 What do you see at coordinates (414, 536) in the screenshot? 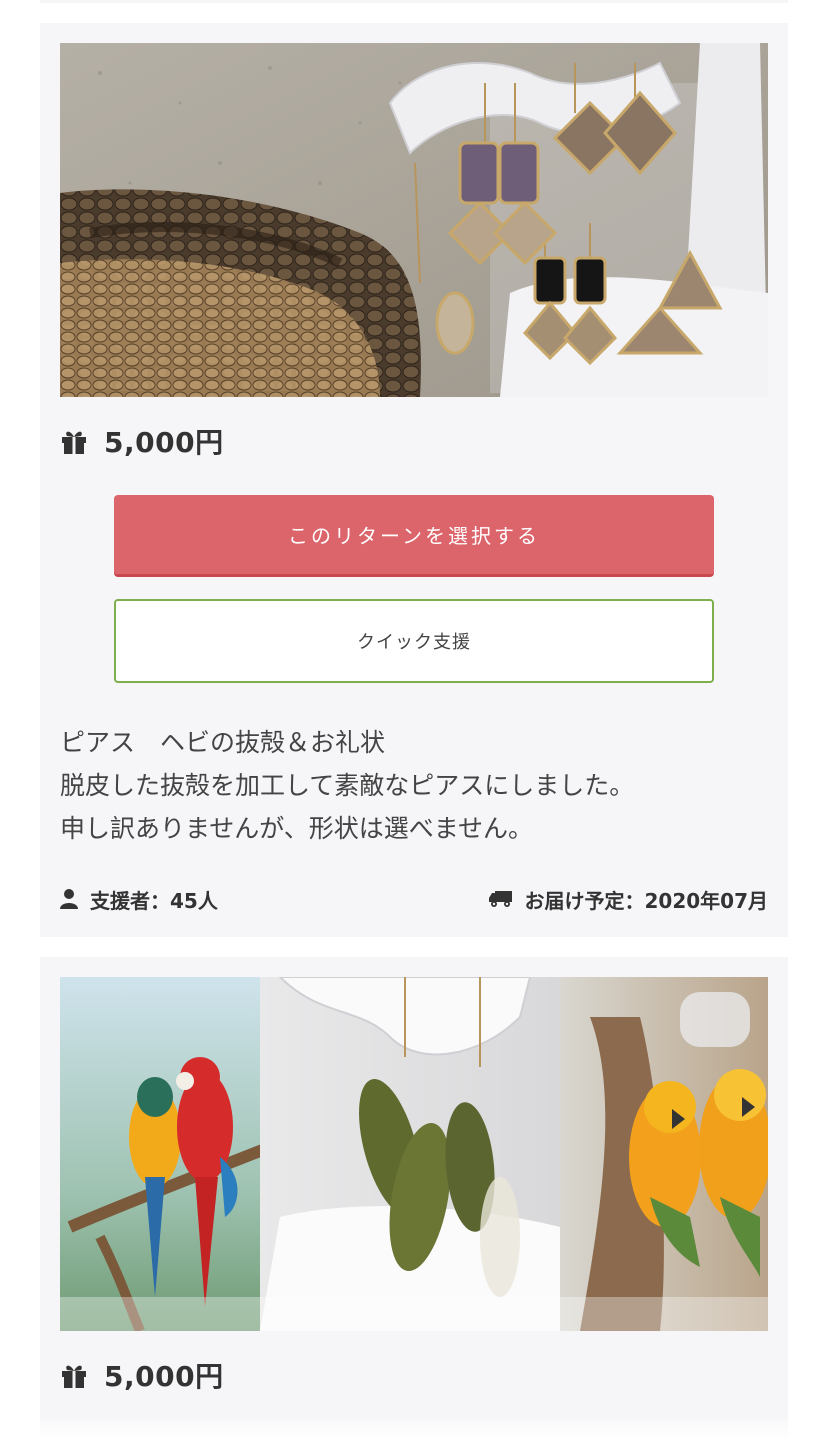
I see `select-reward-button: このリターンを選択する` at bounding box center [414, 536].